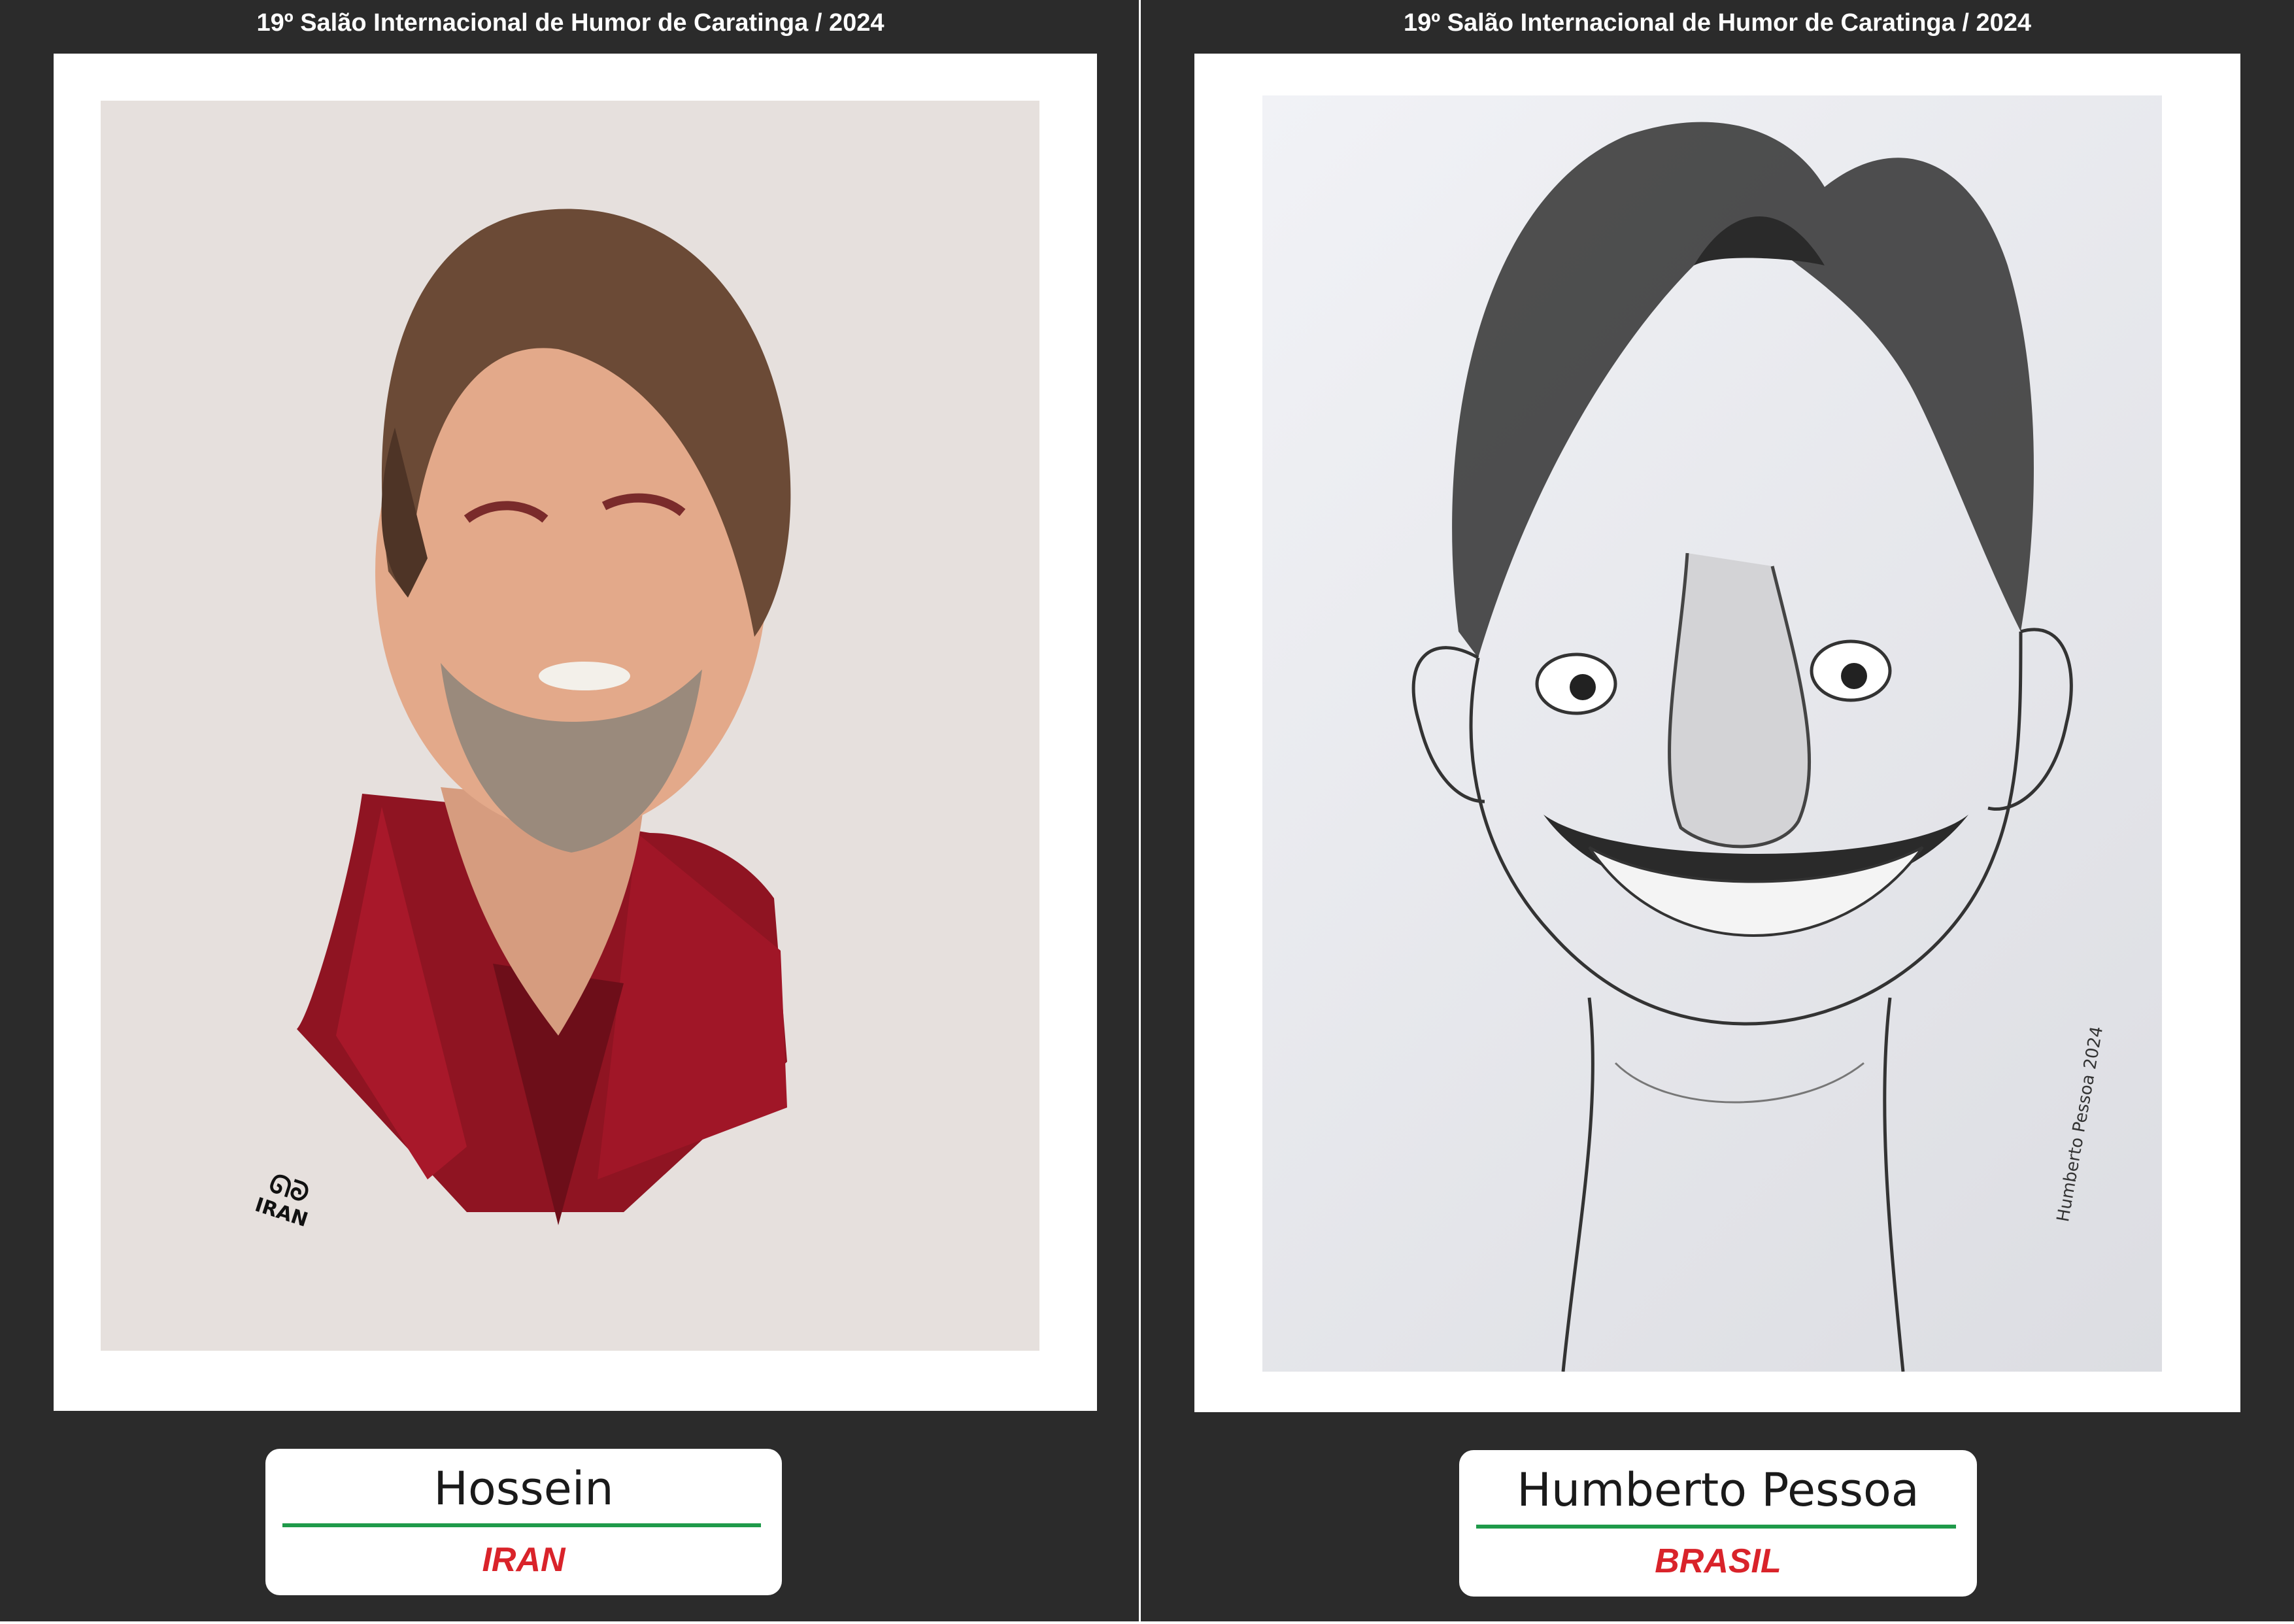  Describe the element at coordinates (1718, 1490) in the screenshot. I see `artist-name: Humberto Pessoa` at that location.